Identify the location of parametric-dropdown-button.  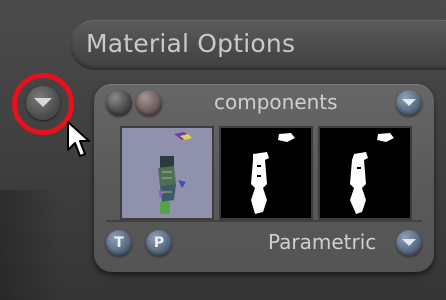
(409, 243).